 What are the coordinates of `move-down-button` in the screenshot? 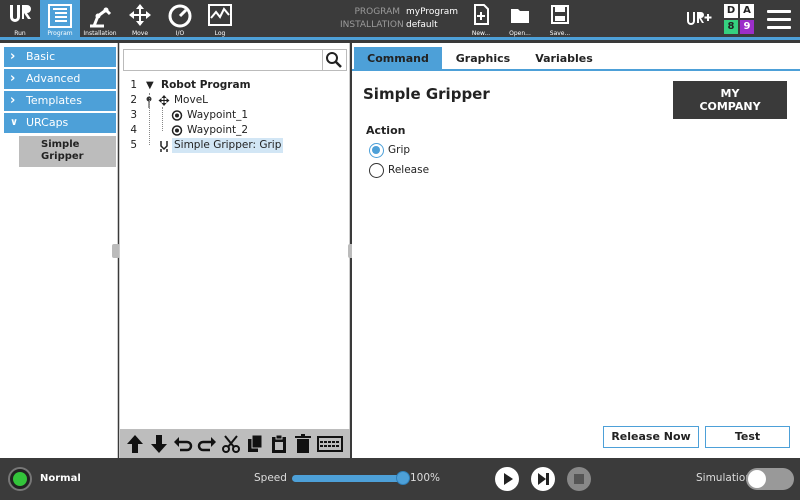 It's located at (159, 444).